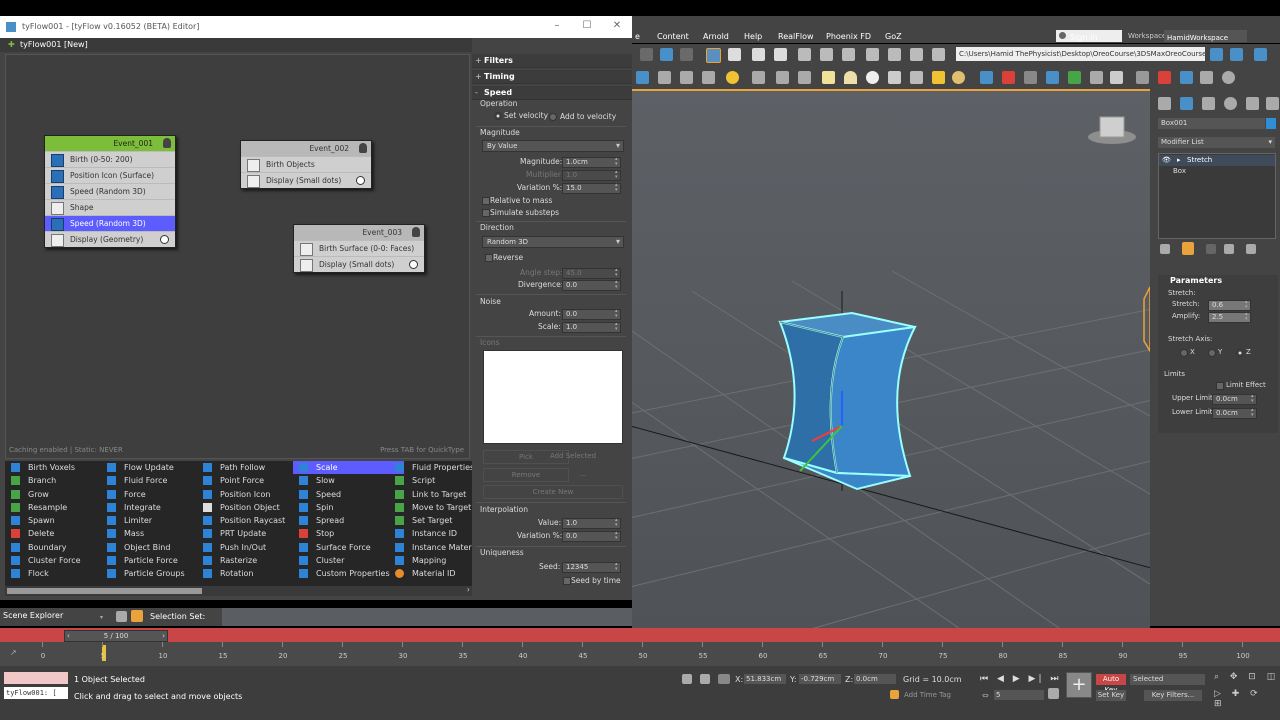 The height and width of the screenshot is (720, 1280). What do you see at coordinates (758, 77) in the screenshot?
I see `tool-icon` at bounding box center [758, 77].